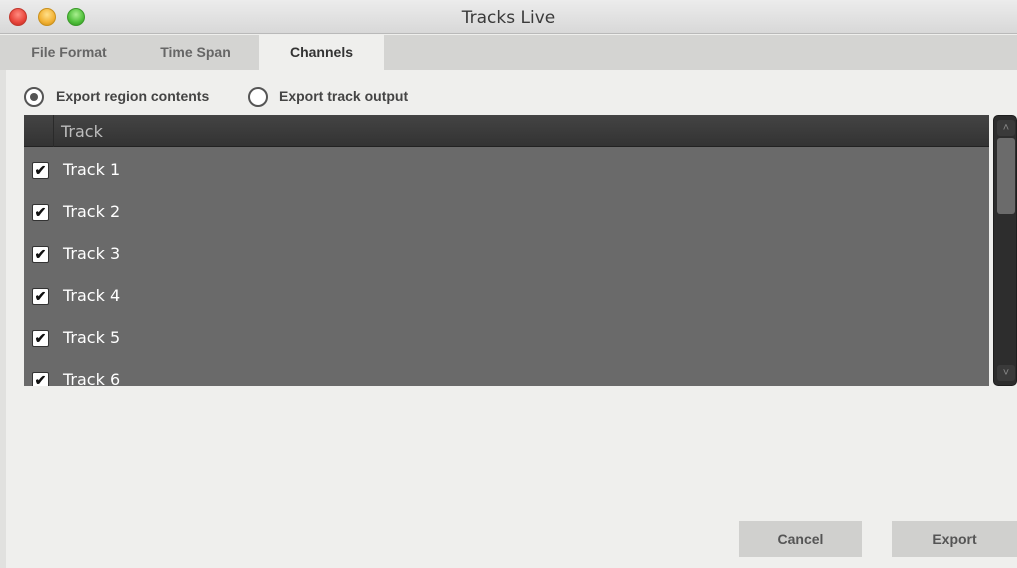 This screenshot has width=1017, height=568. What do you see at coordinates (1005, 250) in the screenshot?
I see `table-scrollbar: ˄ ˅` at bounding box center [1005, 250].